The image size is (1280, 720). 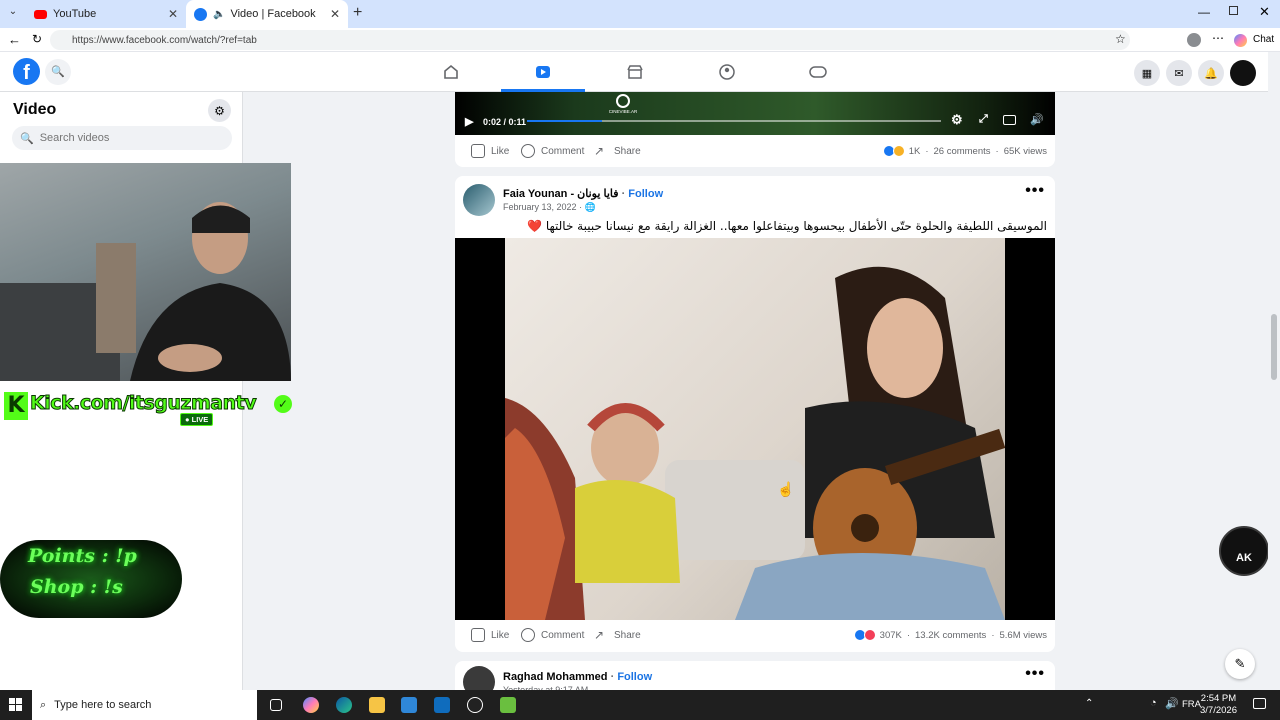 I want to click on search-videos-input, so click(x=129, y=138).